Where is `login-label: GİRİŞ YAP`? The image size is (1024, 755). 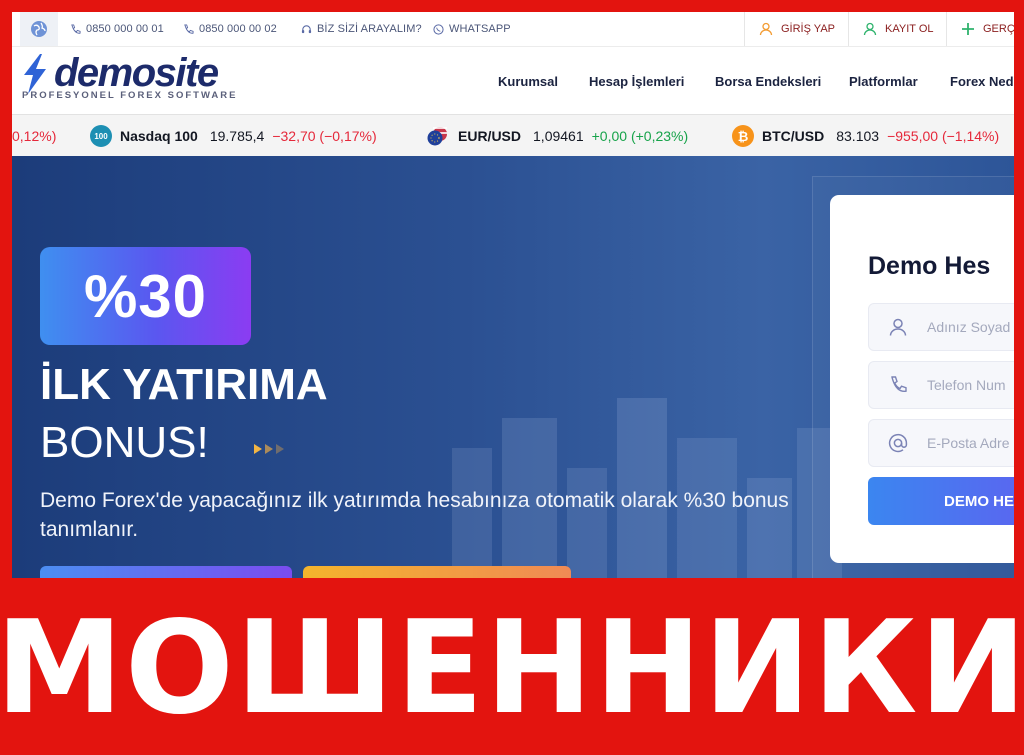
login-label: GİRİŞ YAP is located at coordinates (808, 29).